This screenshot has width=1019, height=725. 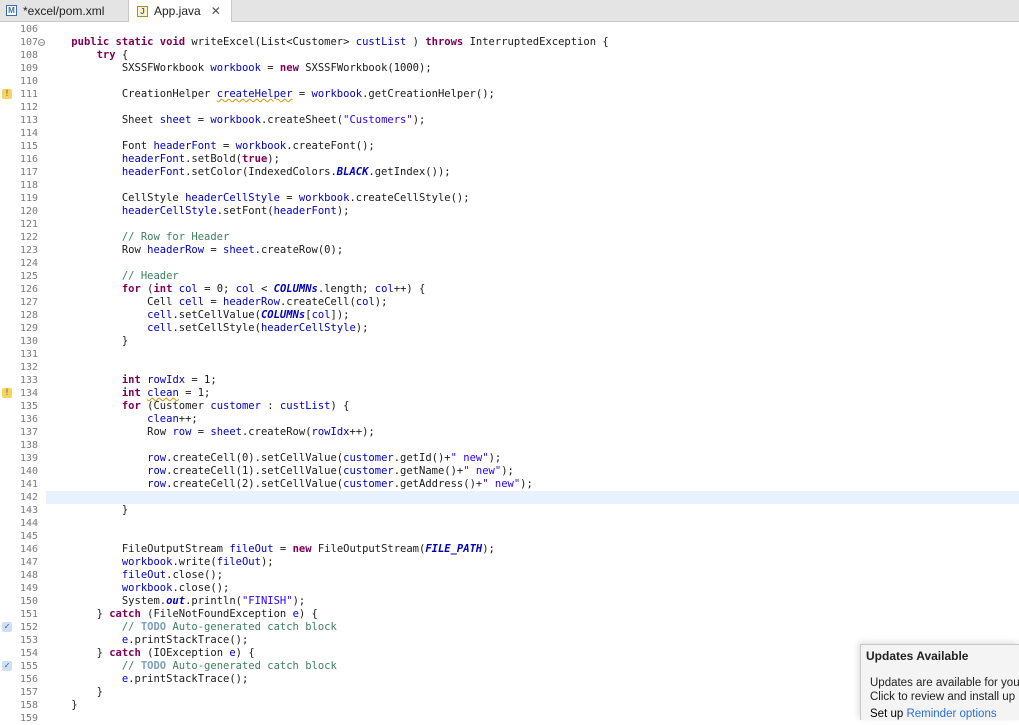 I want to click on code-line: 122 // Row for Header, so click(x=509, y=237).